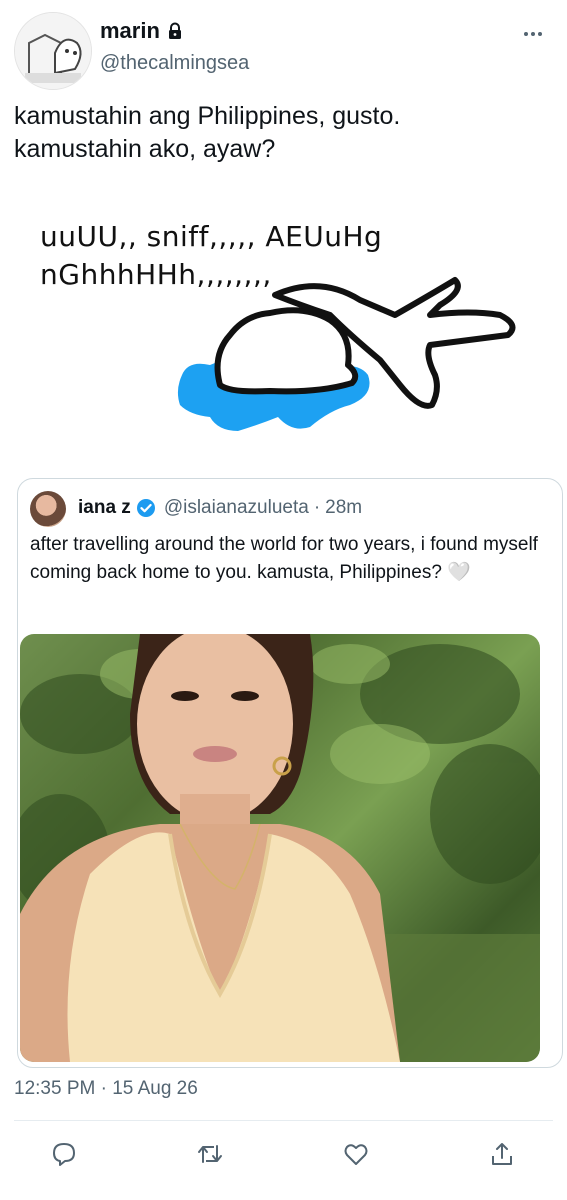 The height and width of the screenshot is (1200, 567). I want to click on name-row: marin, so click(142, 31).